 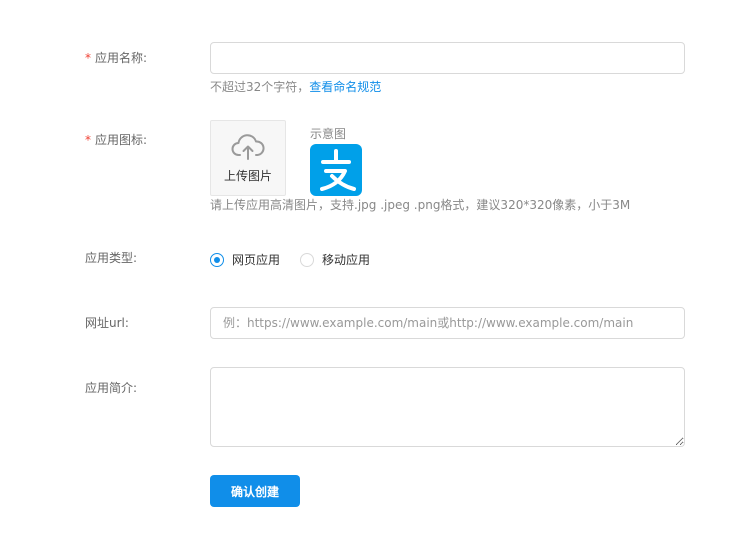 What do you see at coordinates (111, 388) in the screenshot?
I see `description-label: 应用简介:` at bounding box center [111, 388].